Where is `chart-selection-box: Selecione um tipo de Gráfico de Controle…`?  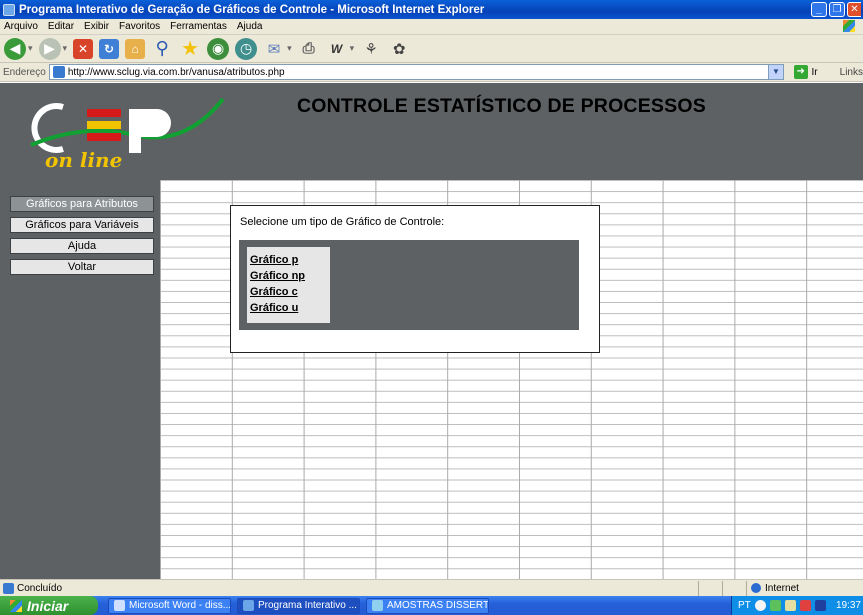 chart-selection-box: Selecione um tipo de Gráfico de Controle… is located at coordinates (415, 279).